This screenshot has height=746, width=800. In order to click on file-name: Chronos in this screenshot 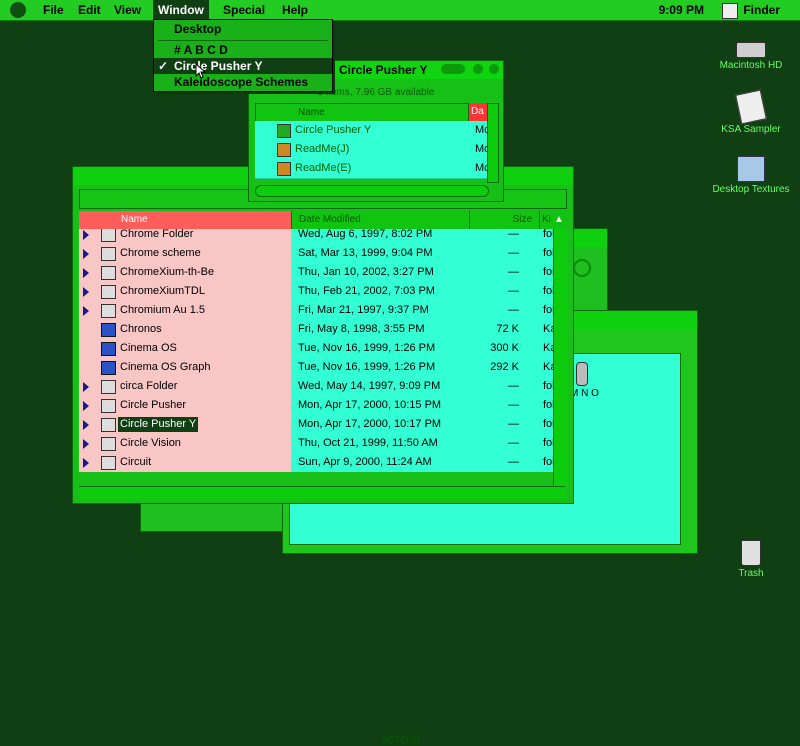, I will do `click(141, 329)`.